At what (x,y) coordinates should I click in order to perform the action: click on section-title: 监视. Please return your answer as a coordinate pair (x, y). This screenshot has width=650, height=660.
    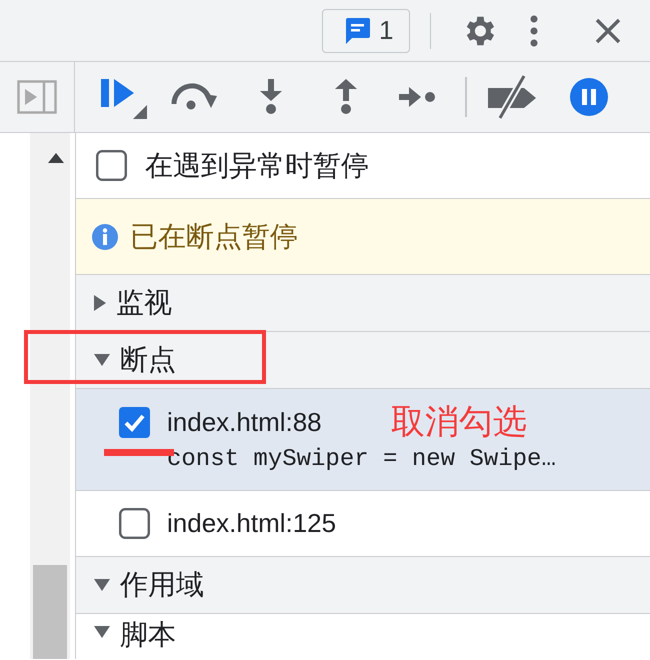
    Looking at the image, I should click on (144, 303).